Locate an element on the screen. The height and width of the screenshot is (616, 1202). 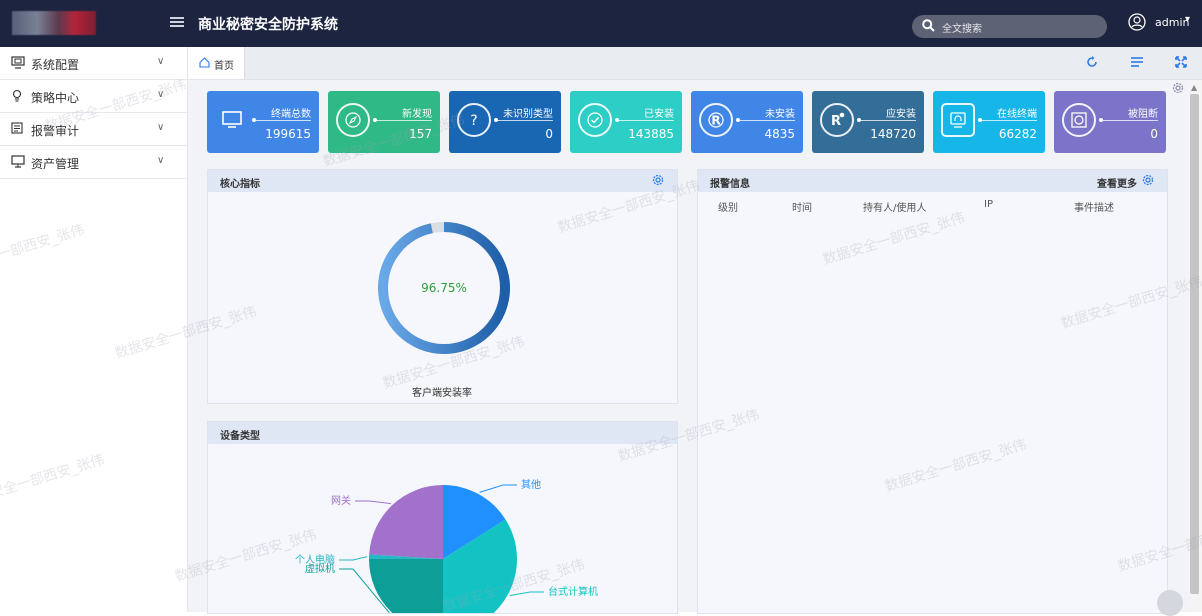
stat-value: 199615 is located at coordinates (288, 134).